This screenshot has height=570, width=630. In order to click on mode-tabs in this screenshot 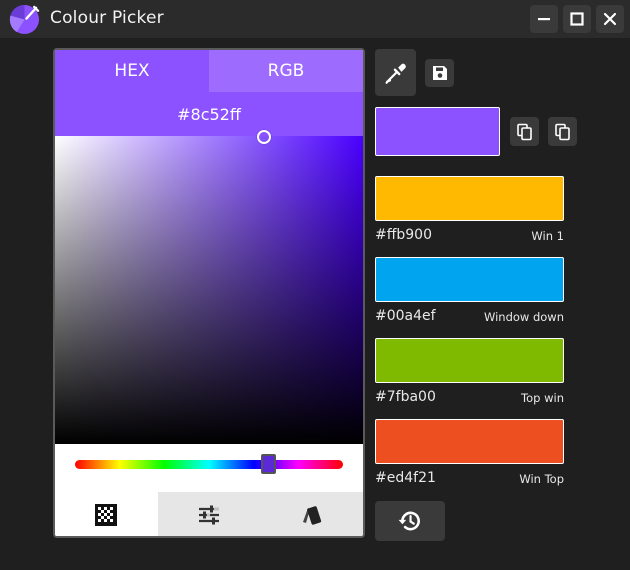, I will do `click(209, 514)`.